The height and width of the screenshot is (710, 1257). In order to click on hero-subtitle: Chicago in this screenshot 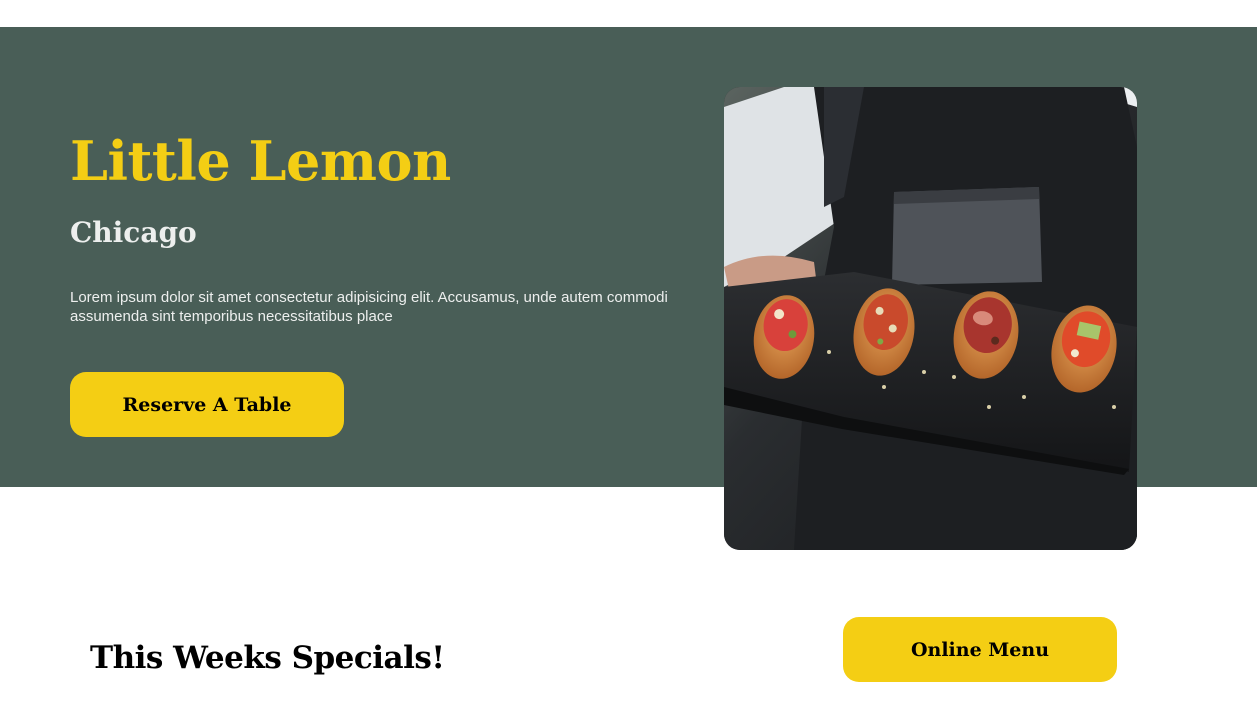, I will do `click(133, 232)`.